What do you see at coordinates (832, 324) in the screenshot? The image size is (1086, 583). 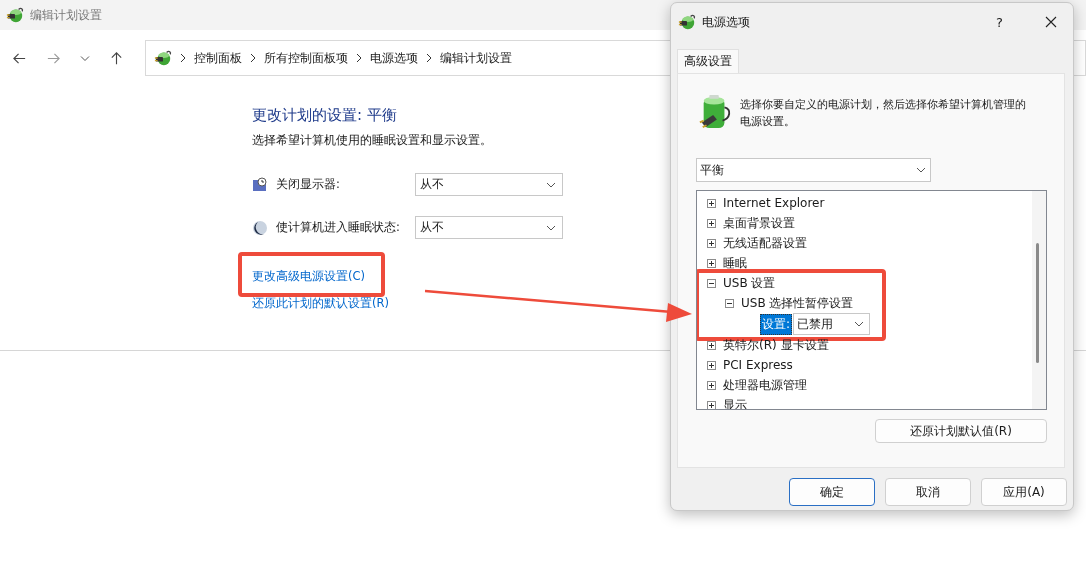 I see `setting-dropdown: 已禁用` at bounding box center [832, 324].